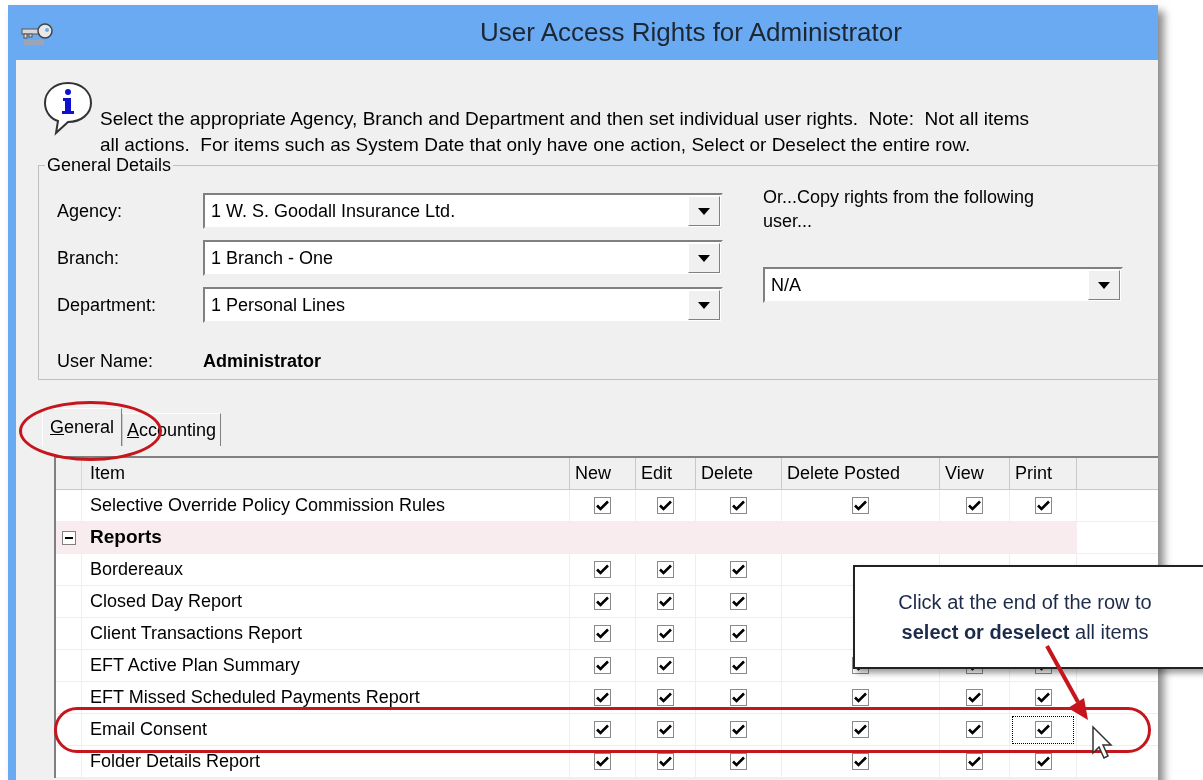 This screenshot has height=780, width=1203. What do you see at coordinates (326, 697) in the screenshot?
I see `table-cell: EFT Missed Scheduled Payments Report` at bounding box center [326, 697].